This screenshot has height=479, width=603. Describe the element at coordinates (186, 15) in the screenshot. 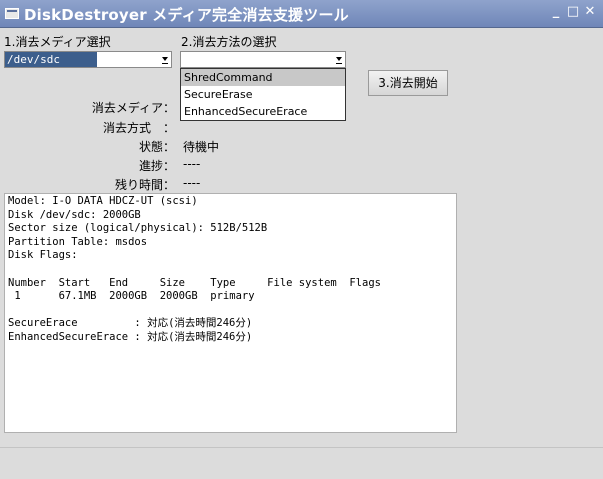

I see `window-title: DiskDestroyer メディア完全消去支援ツール` at that location.